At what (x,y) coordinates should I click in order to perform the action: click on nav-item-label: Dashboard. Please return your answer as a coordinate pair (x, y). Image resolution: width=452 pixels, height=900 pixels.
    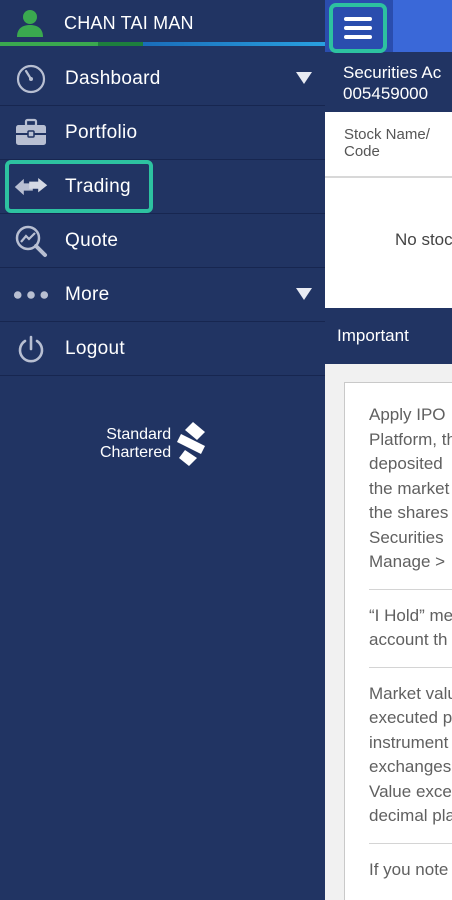
    Looking at the image, I should click on (113, 78).